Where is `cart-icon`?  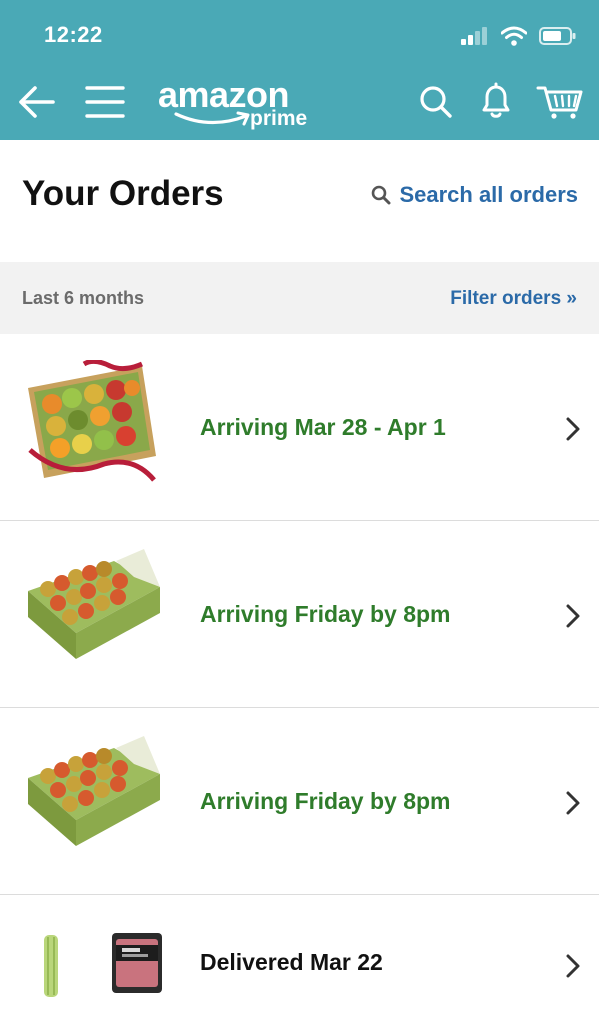
cart-icon is located at coordinates (559, 102).